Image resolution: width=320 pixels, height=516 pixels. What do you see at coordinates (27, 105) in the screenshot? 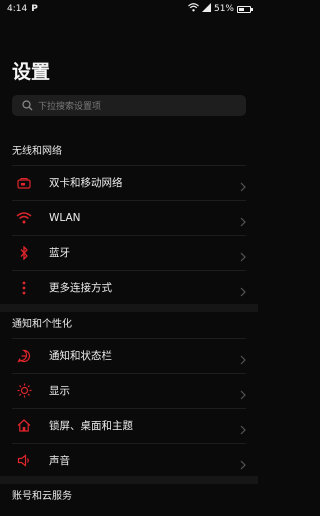
I see `search-icon` at bounding box center [27, 105].